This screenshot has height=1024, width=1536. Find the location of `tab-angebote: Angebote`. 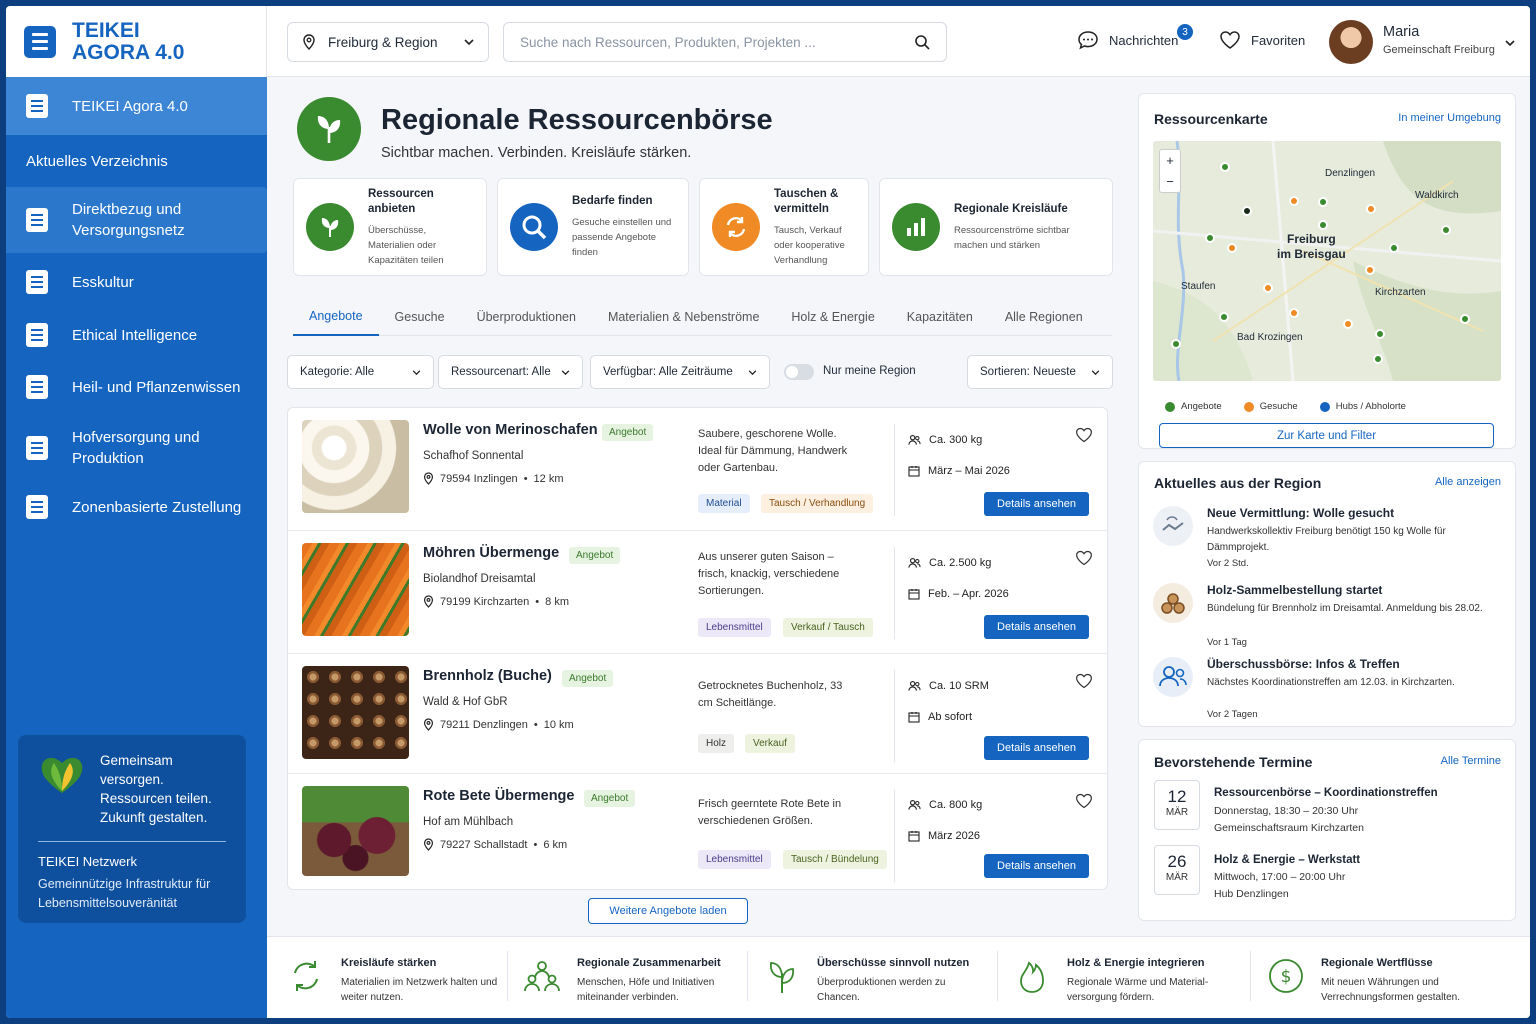

tab-angebote: Angebote is located at coordinates (336, 317).